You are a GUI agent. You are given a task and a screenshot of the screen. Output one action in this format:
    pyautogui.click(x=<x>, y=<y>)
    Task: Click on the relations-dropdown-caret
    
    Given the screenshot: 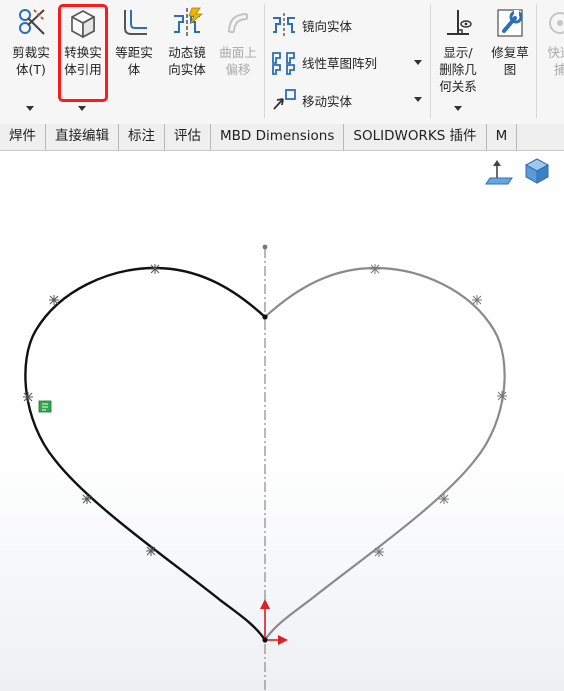 What is the action you would take?
    pyautogui.click(x=458, y=108)
    